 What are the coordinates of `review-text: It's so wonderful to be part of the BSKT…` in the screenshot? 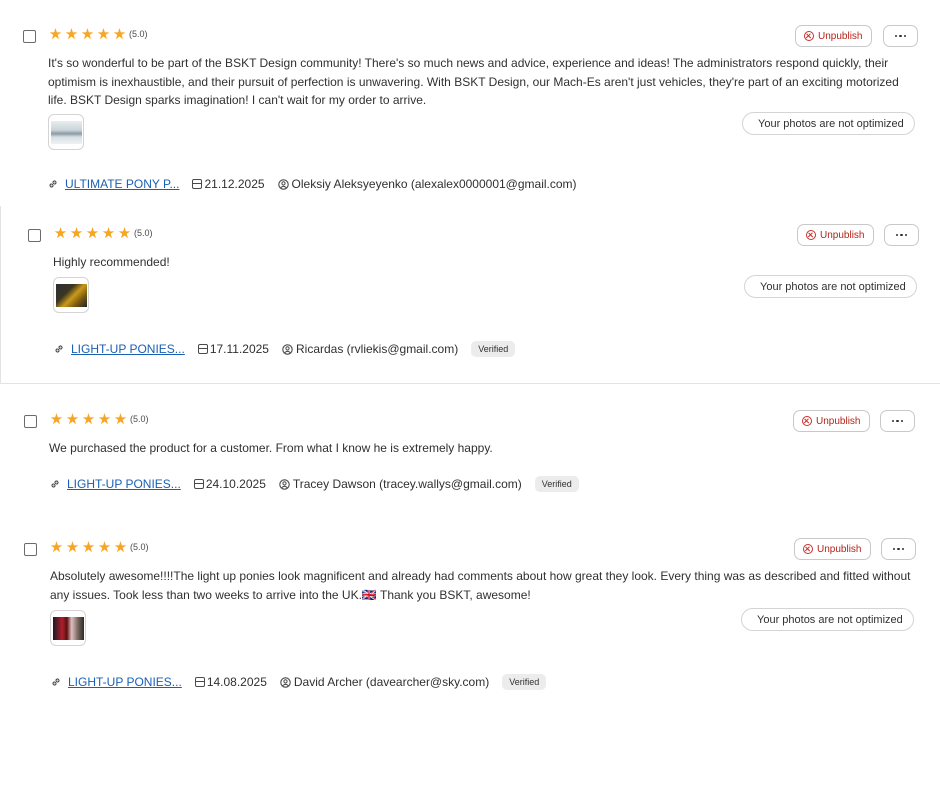 It's located at (473, 81).